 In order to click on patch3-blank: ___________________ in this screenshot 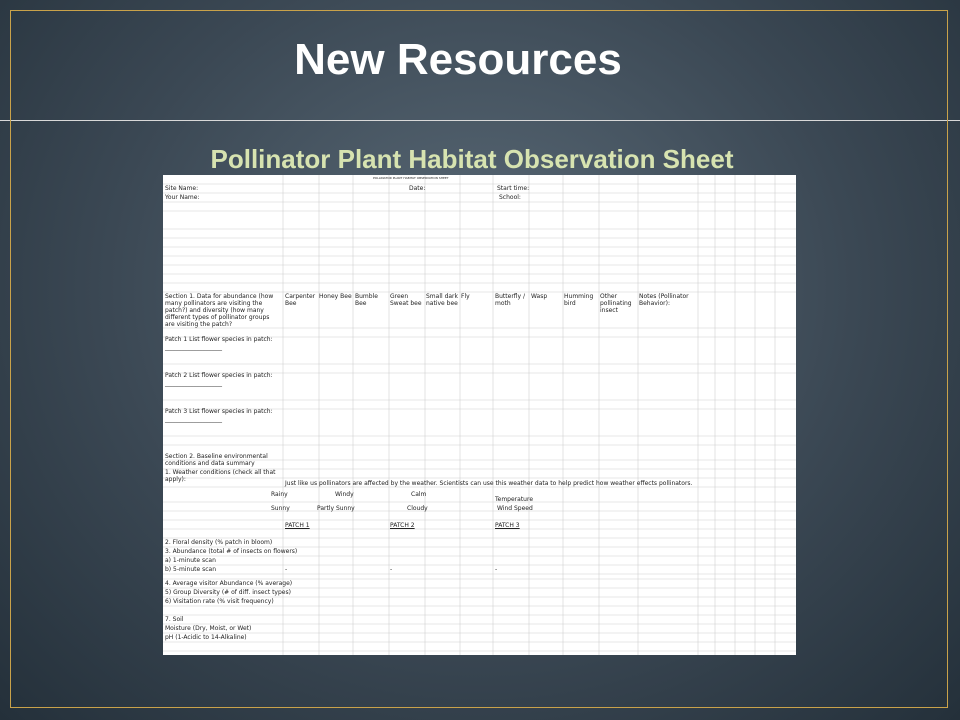, I will do `click(193, 419)`.